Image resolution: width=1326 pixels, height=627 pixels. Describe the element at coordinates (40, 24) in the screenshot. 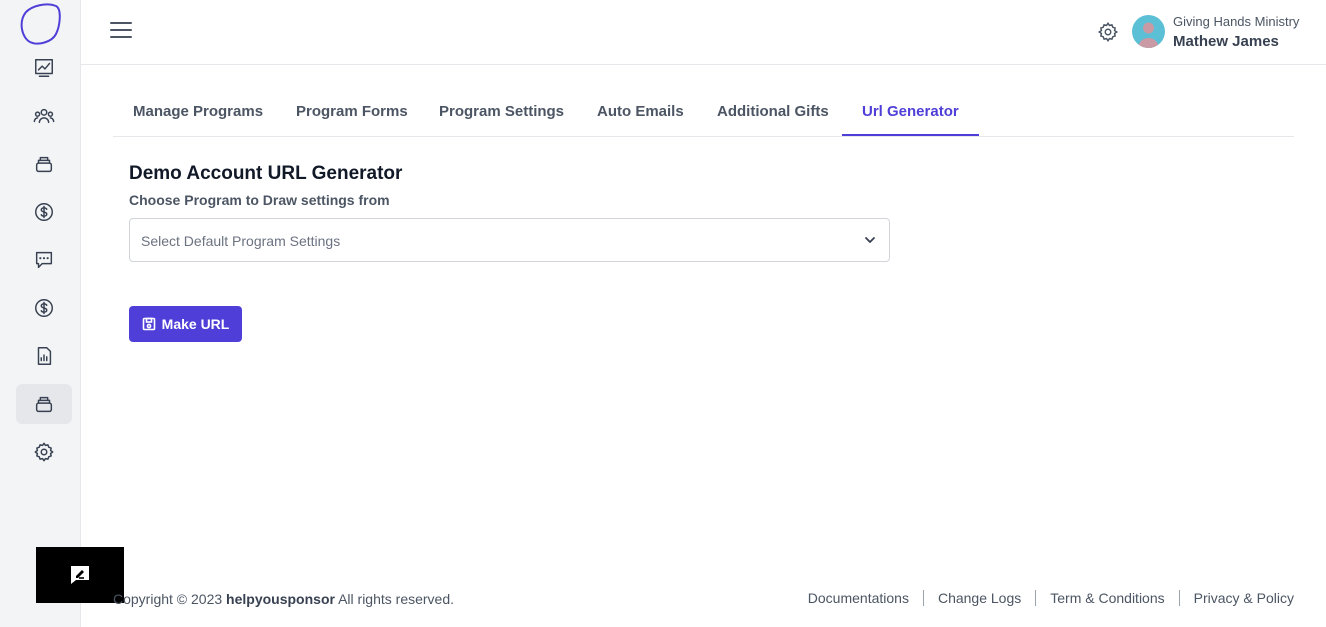

I see `logo-icon` at that location.